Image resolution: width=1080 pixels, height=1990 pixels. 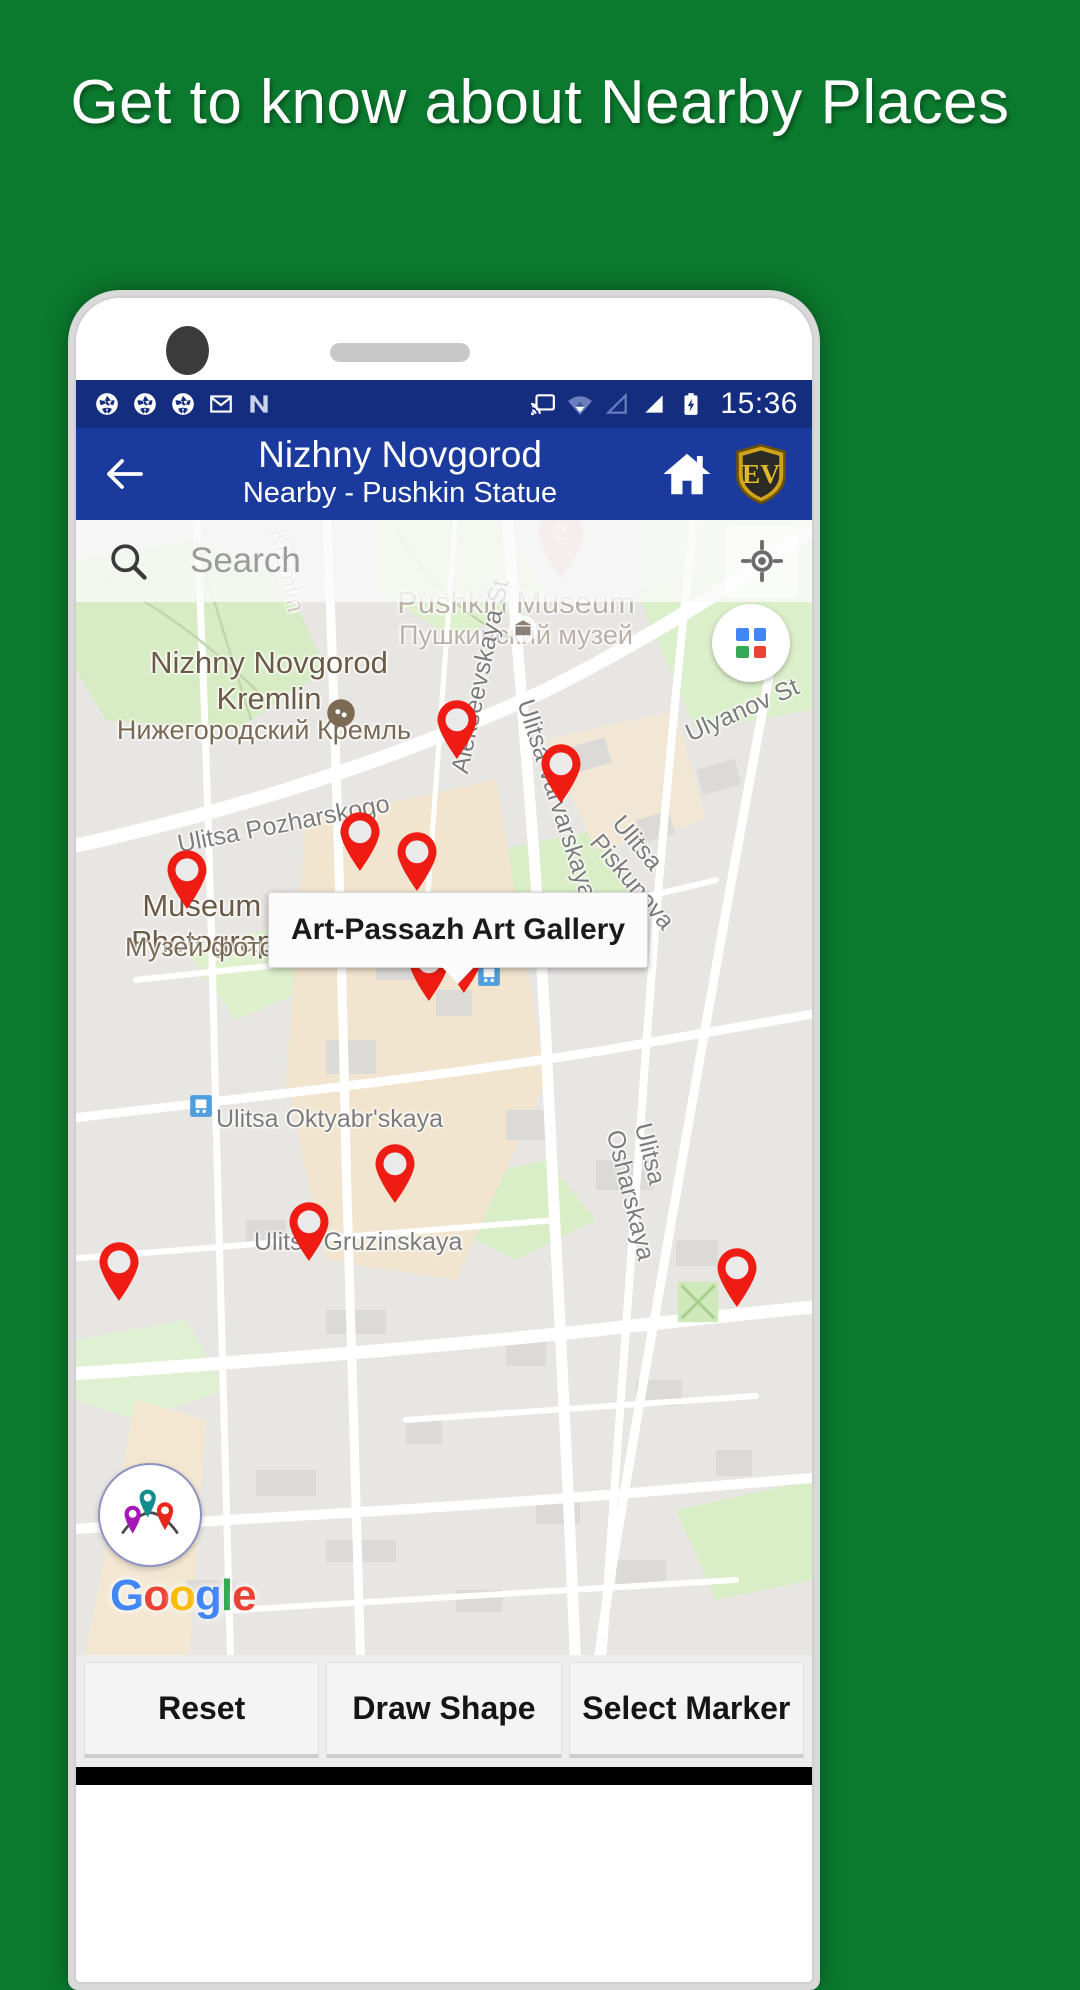 I want to click on cast-icon, so click(x=543, y=405).